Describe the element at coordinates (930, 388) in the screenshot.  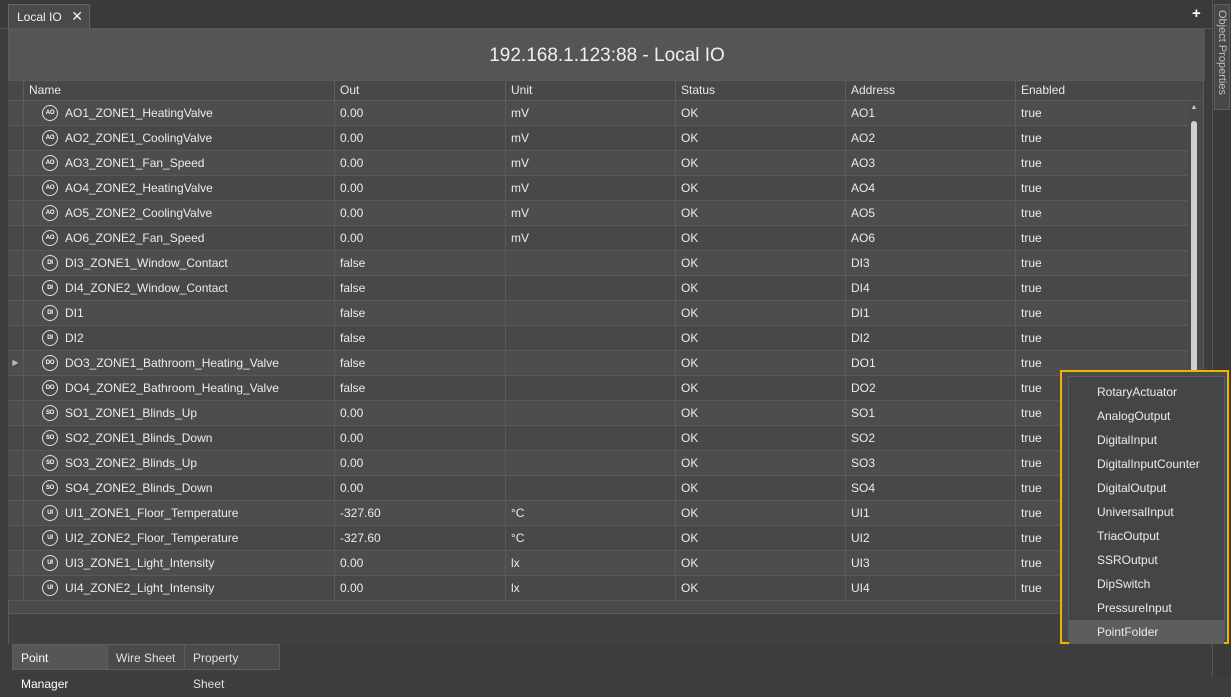
I see `cell-address: DO2` at that location.